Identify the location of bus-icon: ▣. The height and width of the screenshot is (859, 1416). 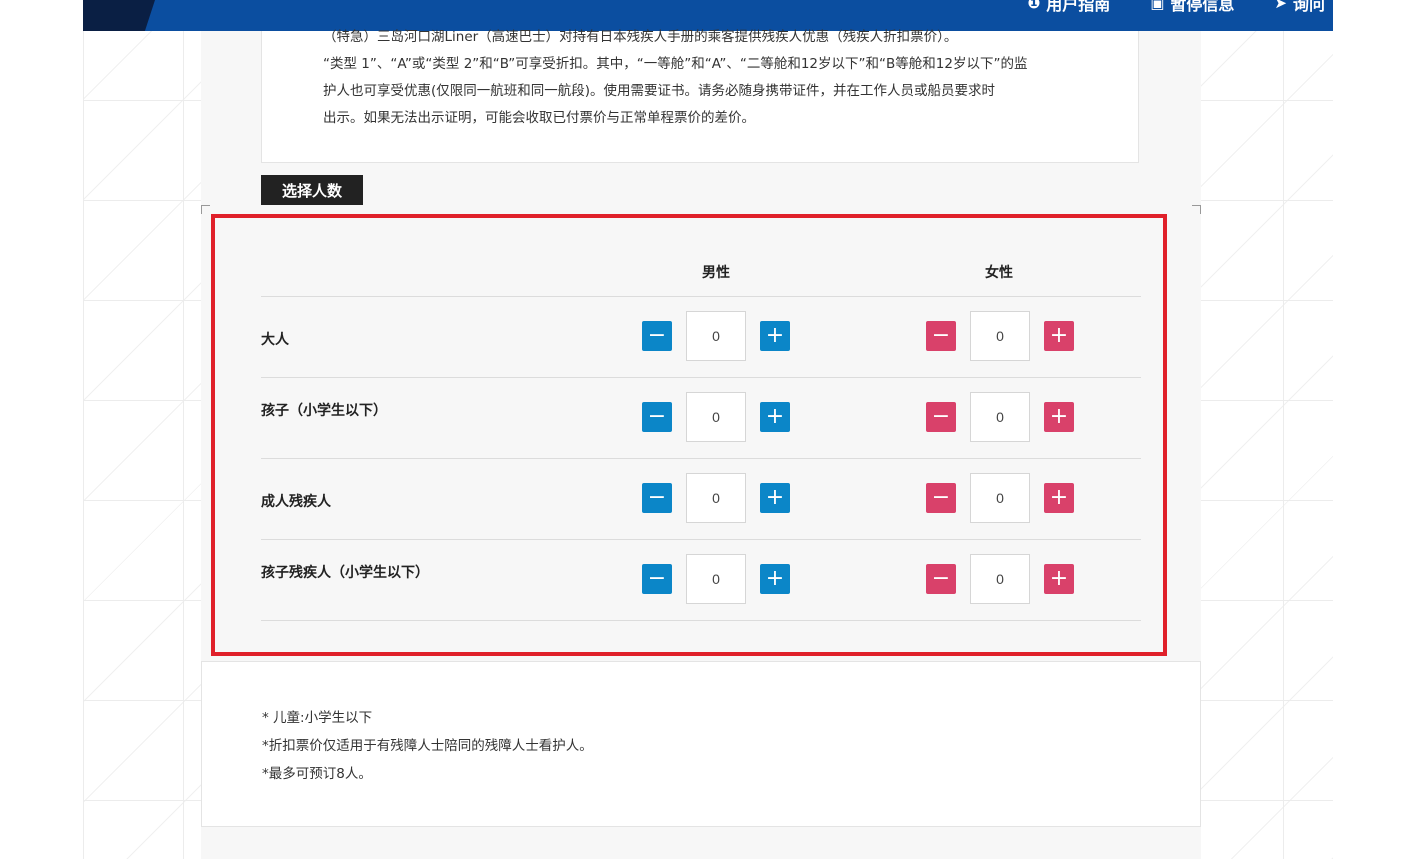
(1157, 6).